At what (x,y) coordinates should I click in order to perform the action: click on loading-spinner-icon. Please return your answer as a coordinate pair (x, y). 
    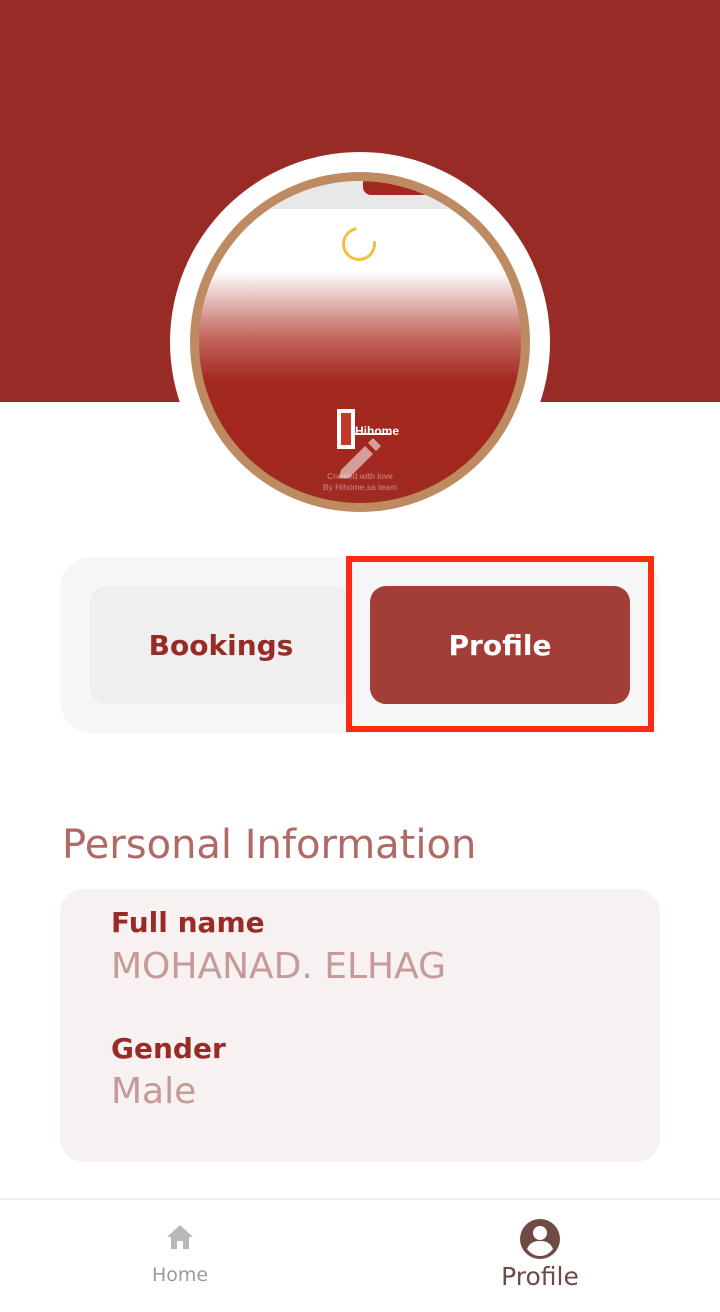
    Looking at the image, I should click on (359, 244).